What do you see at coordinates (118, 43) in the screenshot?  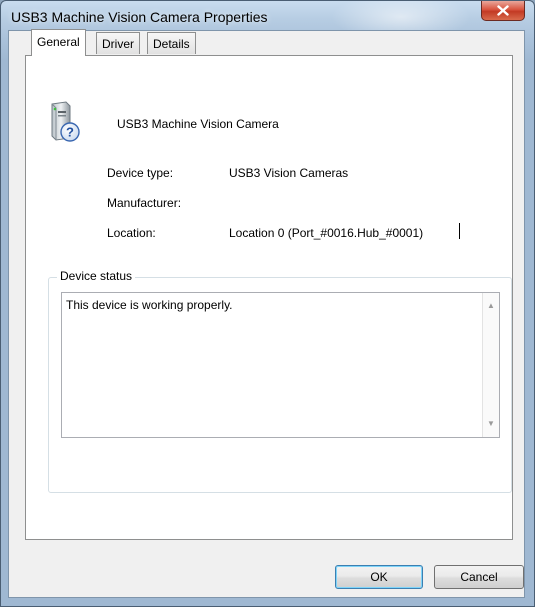 I see `tab-driver: Driver` at bounding box center [118, 43].